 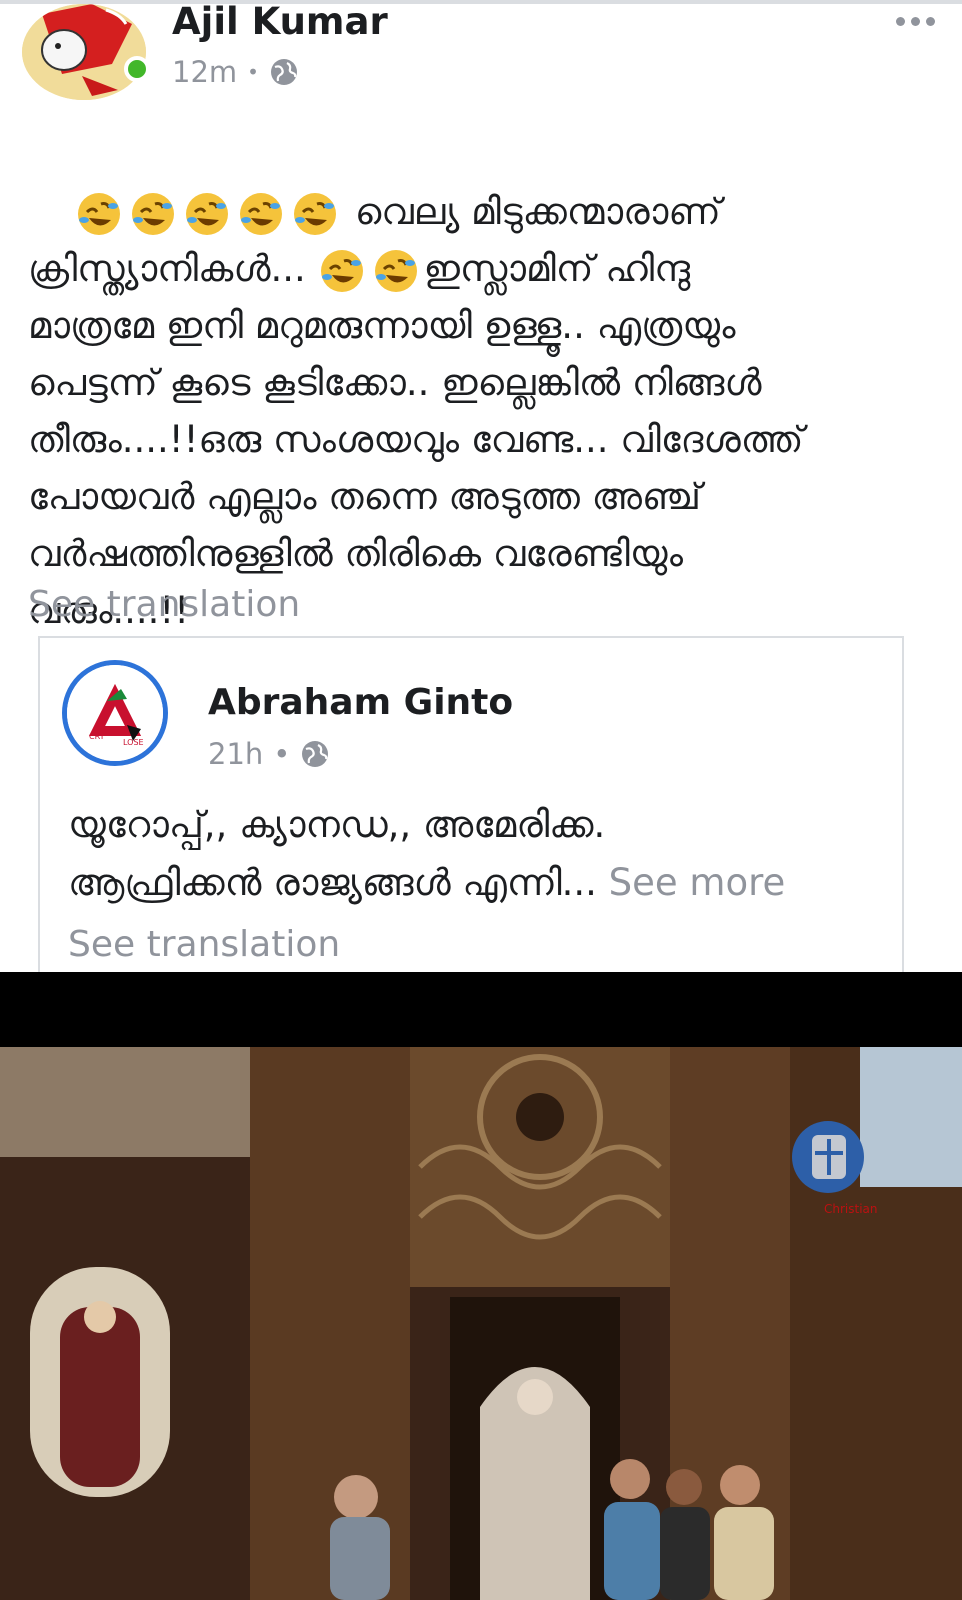 I want to click on author-avatar, so click(x=84, y=52).